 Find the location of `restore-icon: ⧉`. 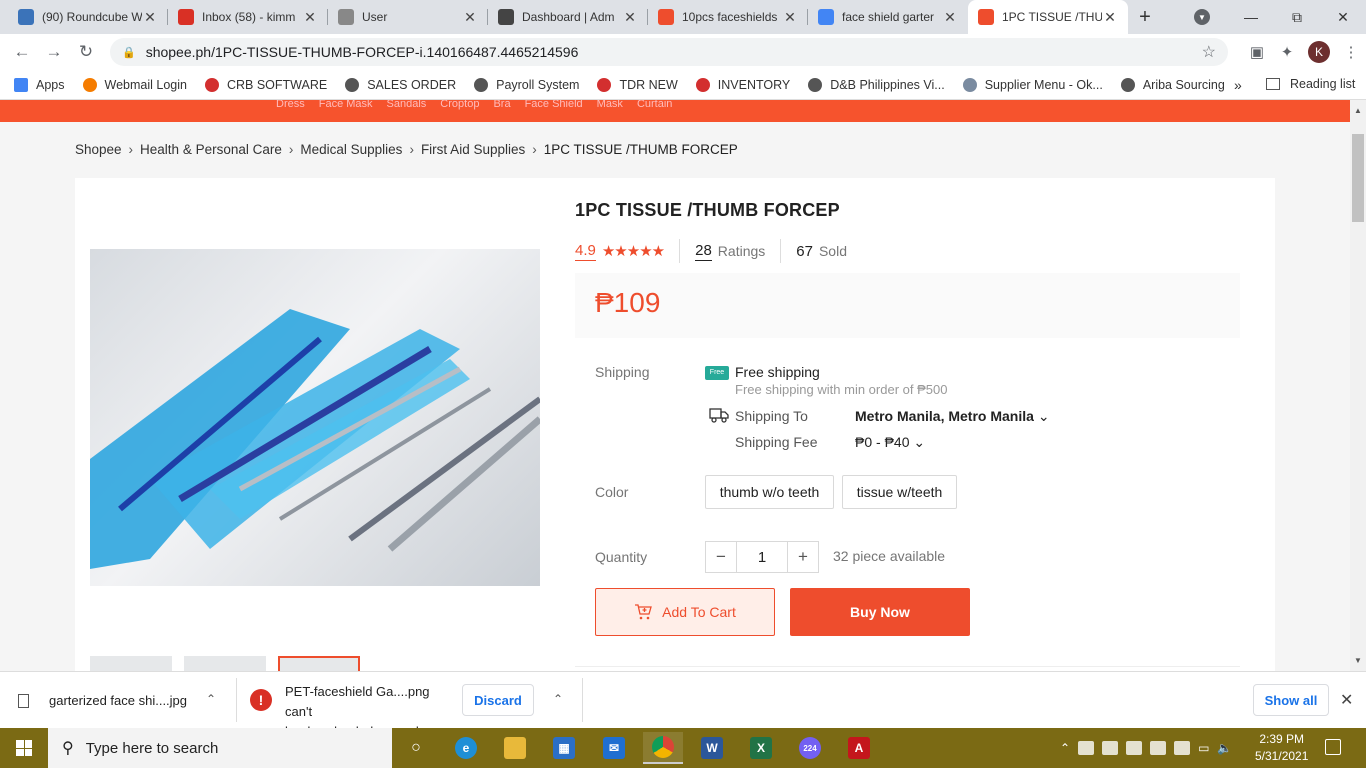

restore-icon: ⧉ is located at coordinates (1297, 17).